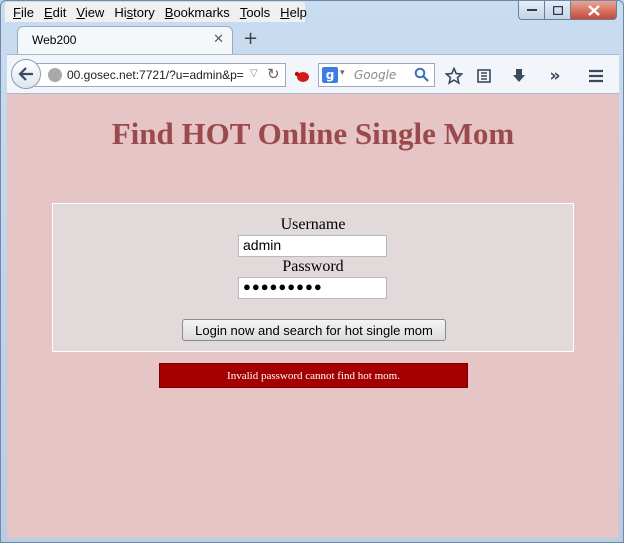 This screenshot has width=624, height=543. What do you see at coordinates (312, 288) in the screenshot?
I see `password-field: ●●●●●●●●●` at bounding box center [312, 288].